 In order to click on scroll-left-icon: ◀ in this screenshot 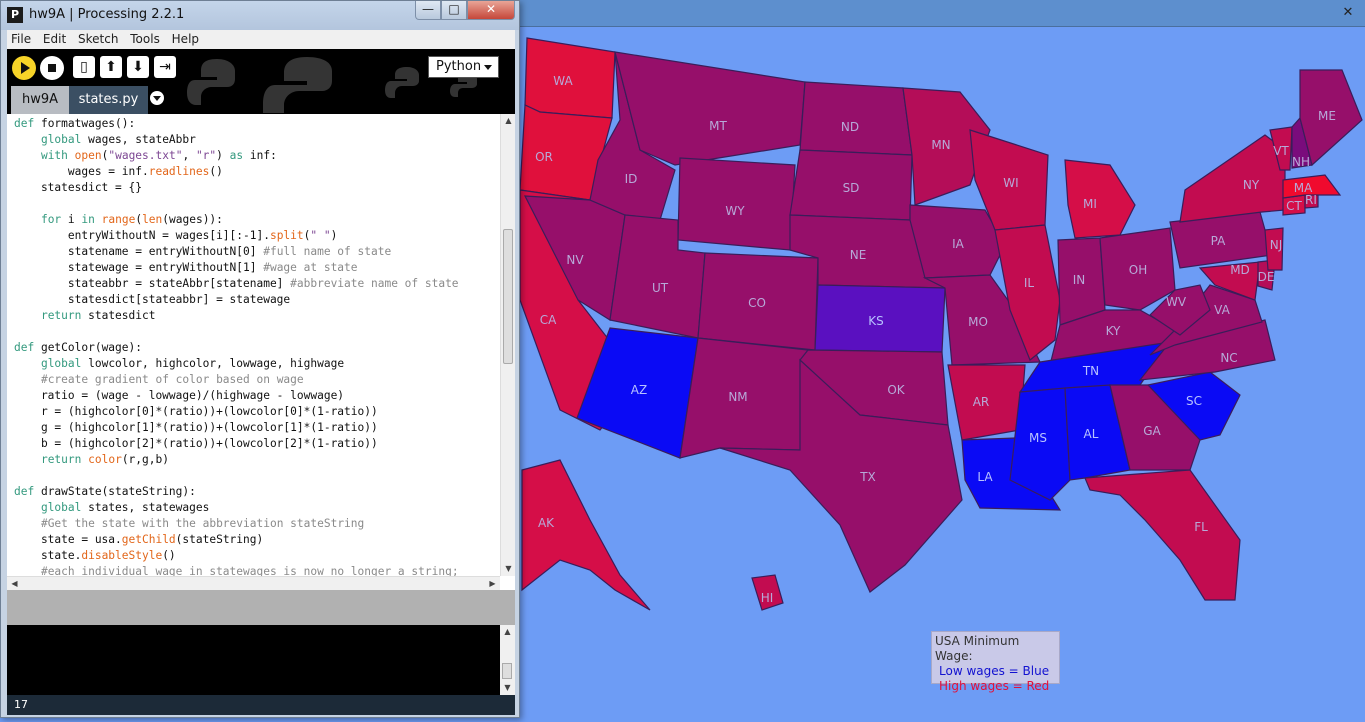, I will do `click(14, 583)`.